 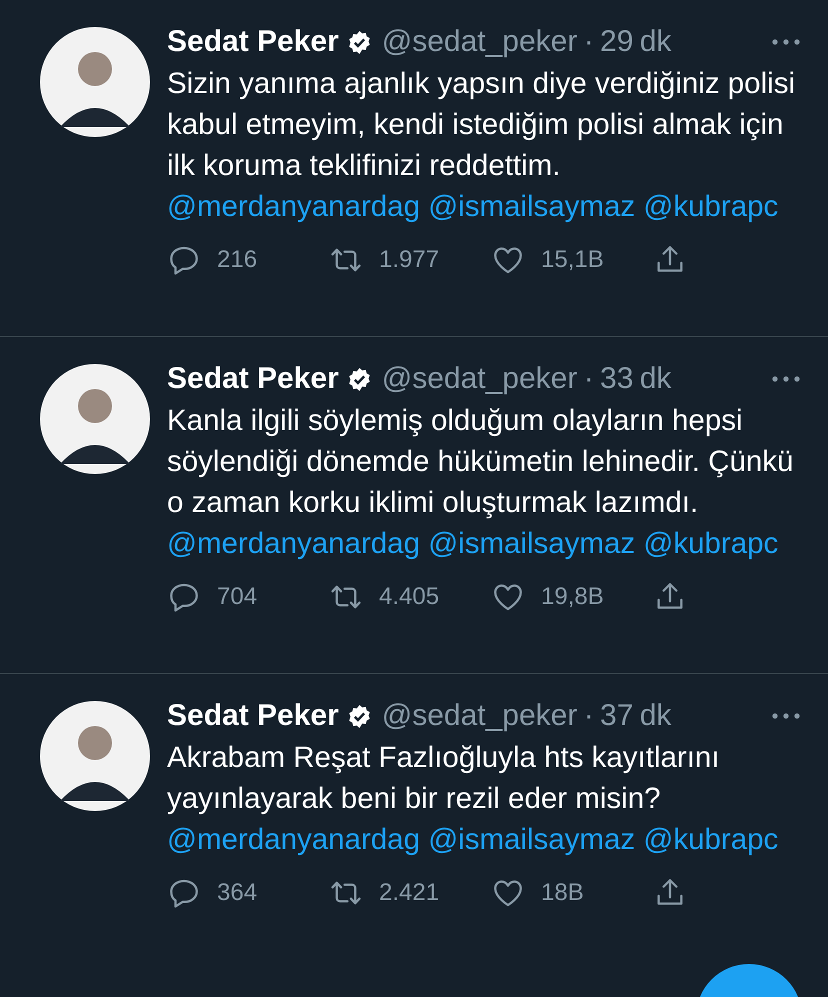 I want to click on retweet-count: 4.405, so click(x=409, y=597).